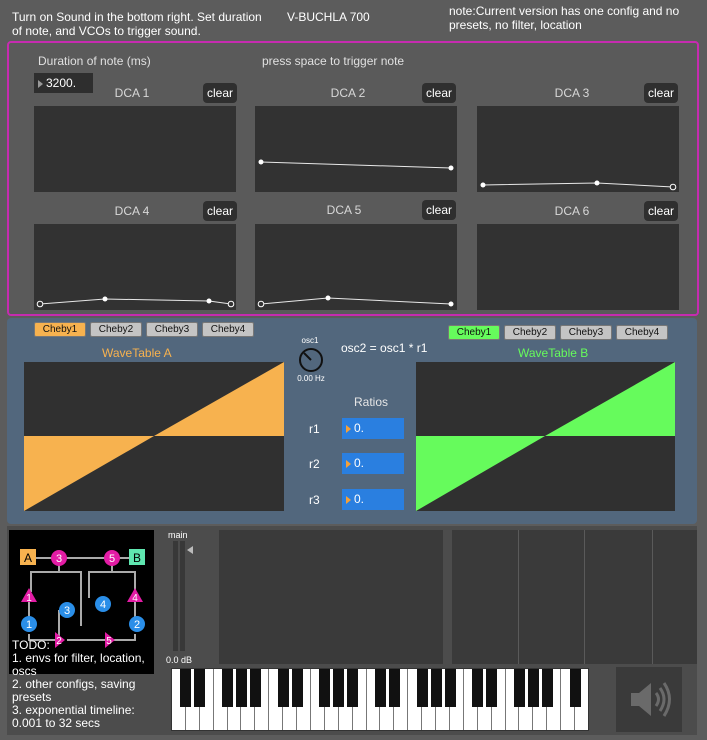  I want to click on speaker-icon, so click(651, 699).